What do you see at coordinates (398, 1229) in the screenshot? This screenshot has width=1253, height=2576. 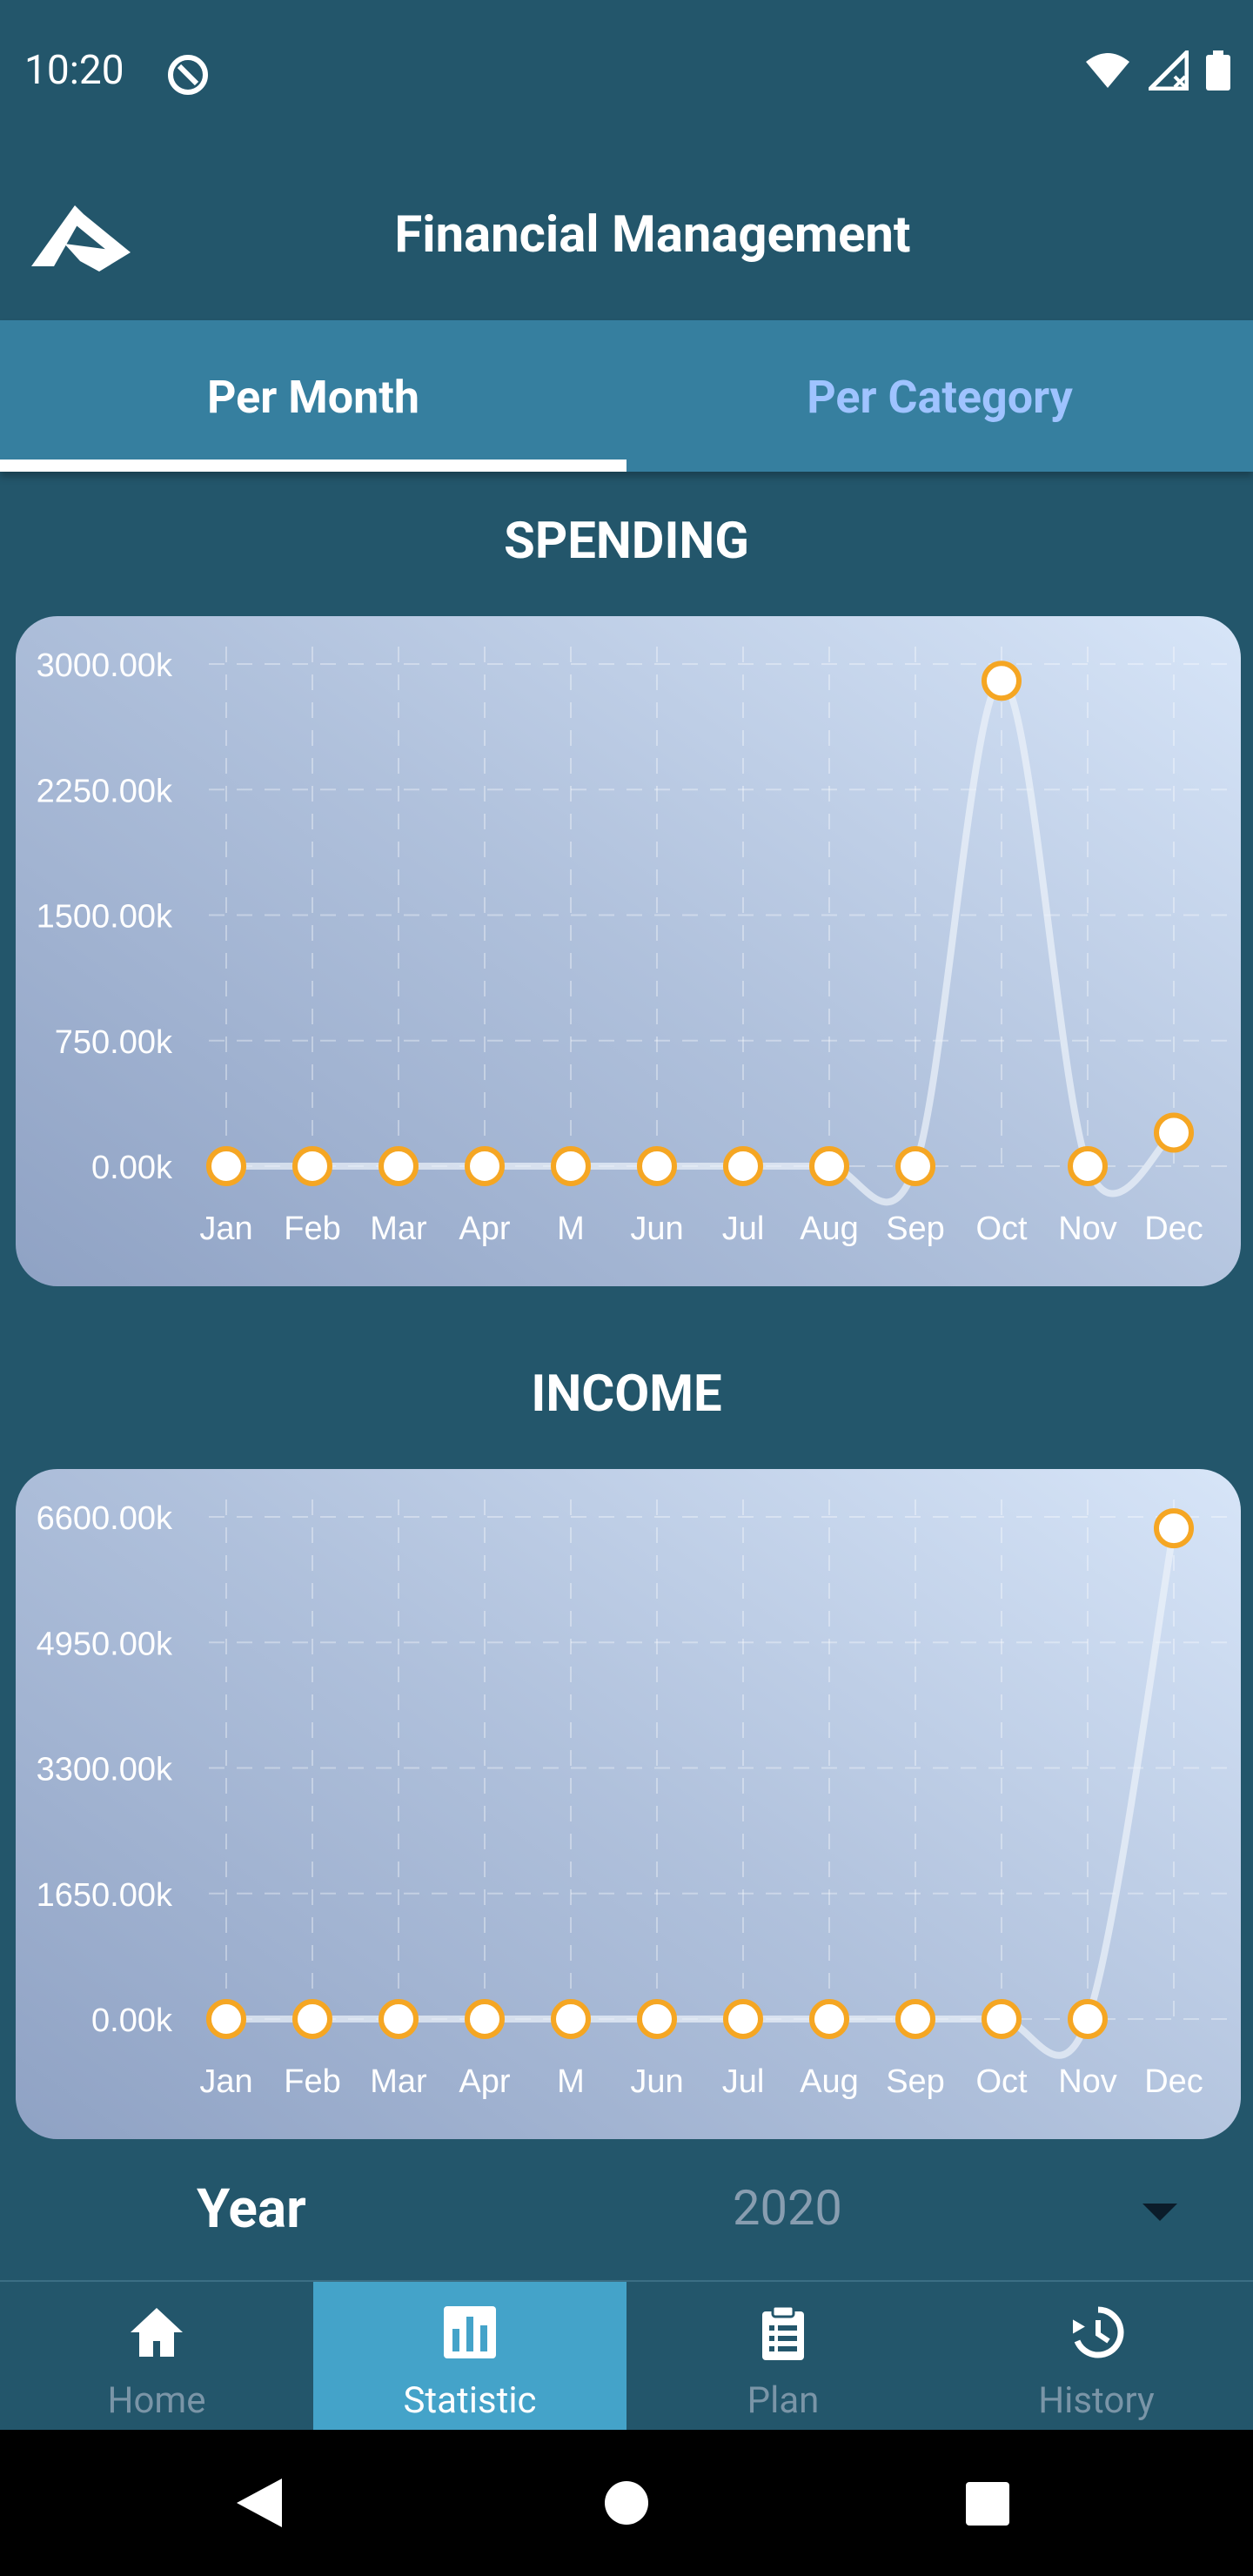 I see `spending-xtick-label: Mar` at bounding box center [398, 1229].